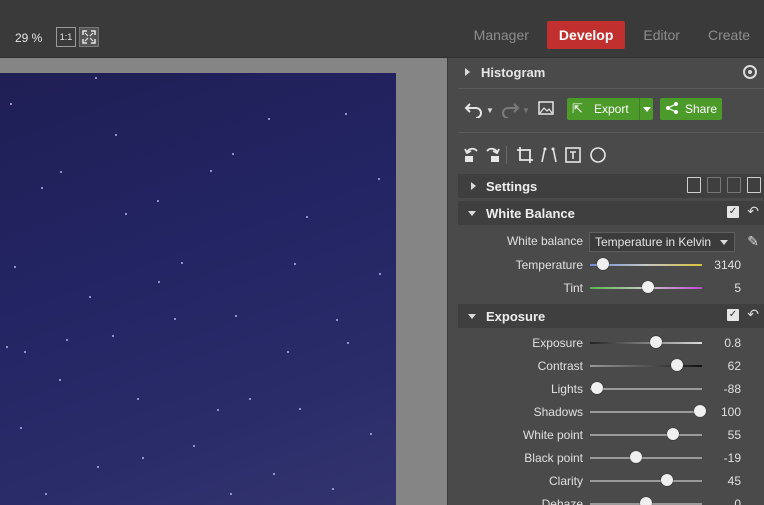  What do you see at coordinates (490, 111) in the screenshot?
I see `undo-dropdown-icon: ▼` at bounding box center [490, 111].